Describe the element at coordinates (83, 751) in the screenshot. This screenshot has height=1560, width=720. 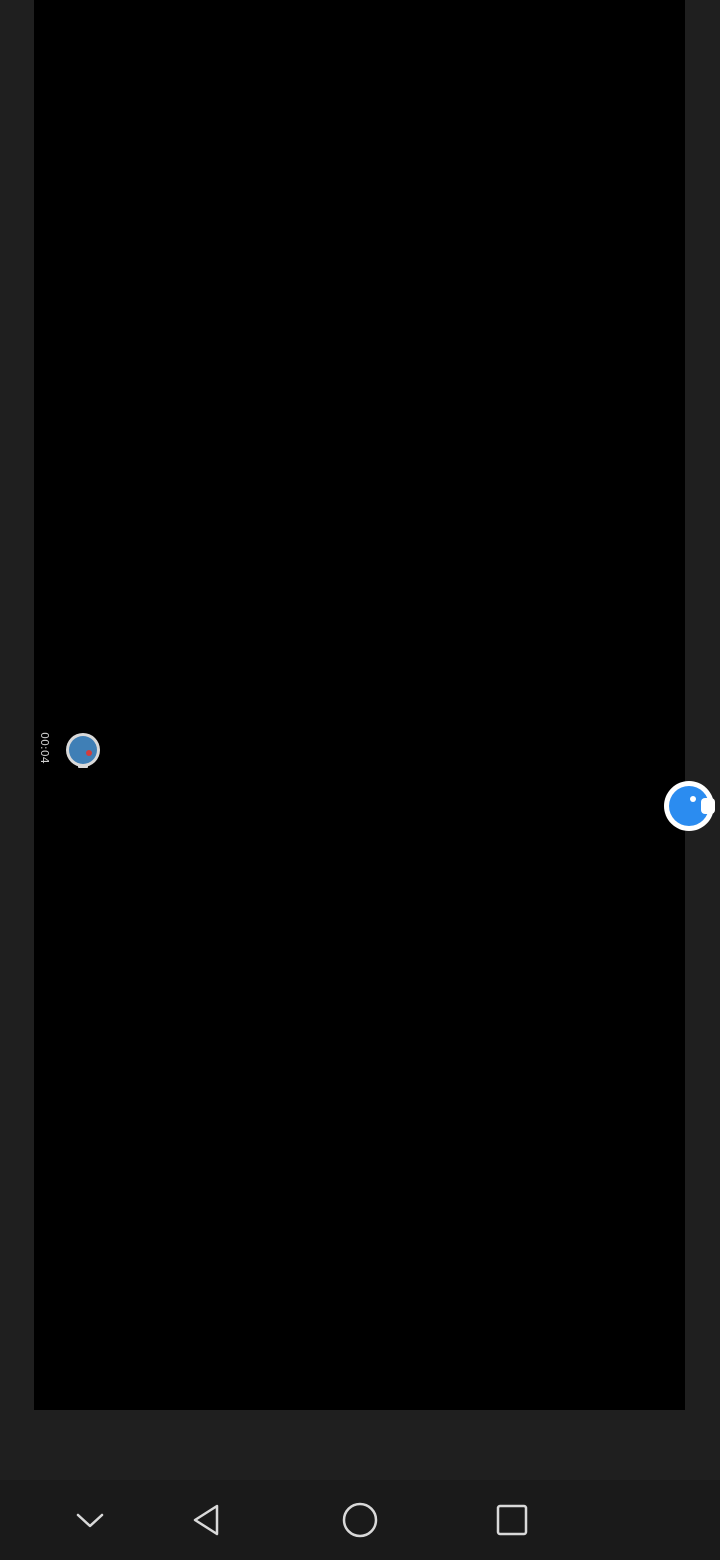
I see `recording-dot-icon` at that location.